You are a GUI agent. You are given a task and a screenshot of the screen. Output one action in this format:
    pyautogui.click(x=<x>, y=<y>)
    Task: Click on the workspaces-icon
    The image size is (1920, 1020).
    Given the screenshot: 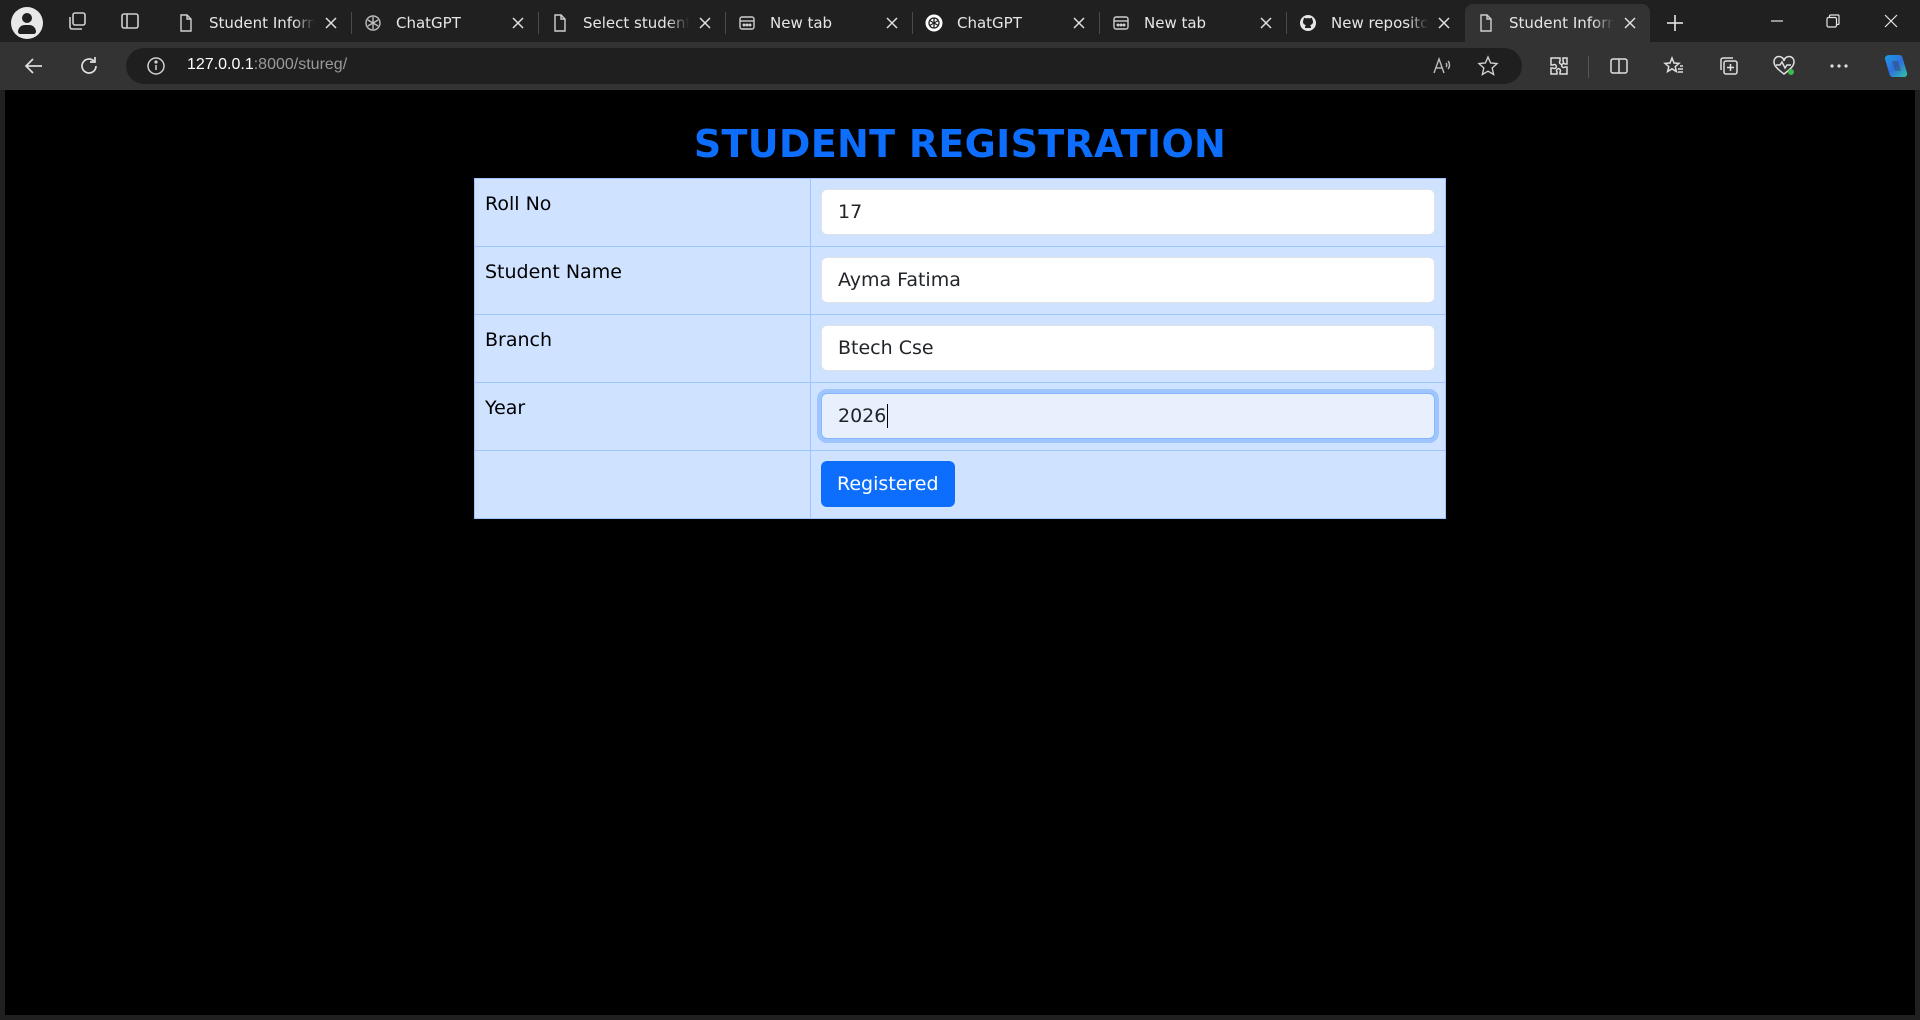 What is the action you would take?
    pyautogui.click(x=77, y=21)
    